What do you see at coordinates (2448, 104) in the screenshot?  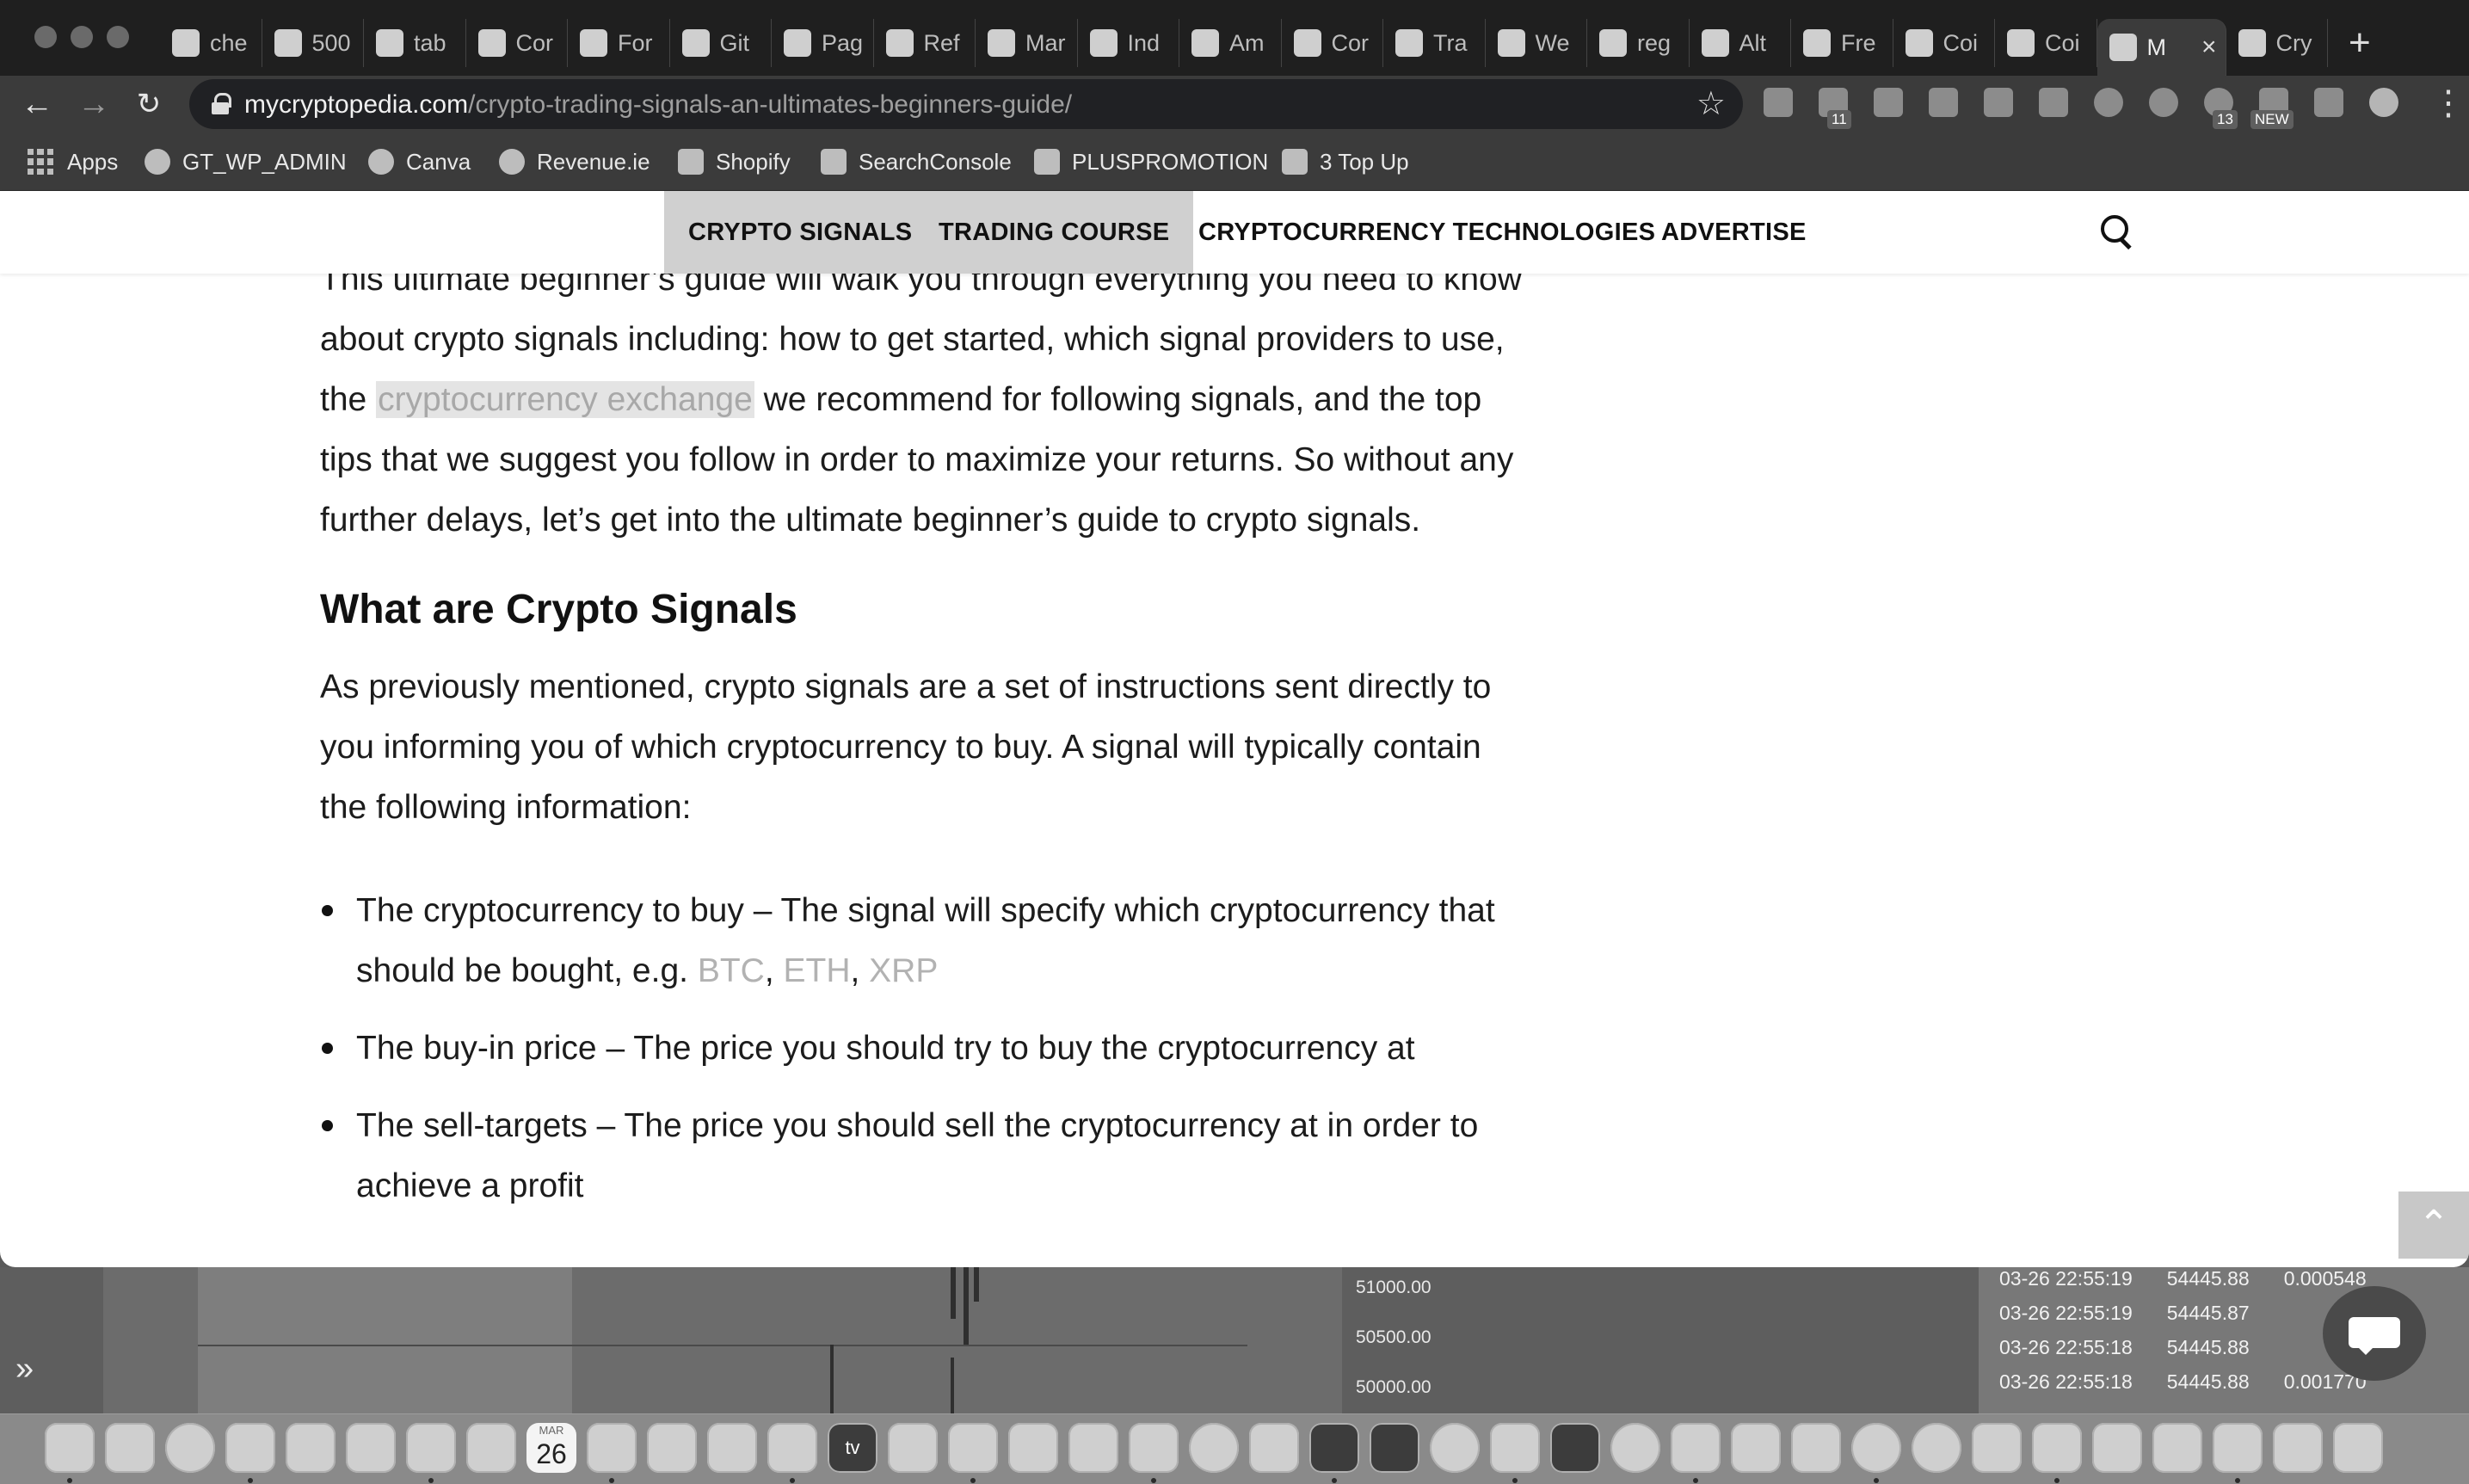 I see `browser-menu-icon: ⋮` at bounding box center [2448, 104].